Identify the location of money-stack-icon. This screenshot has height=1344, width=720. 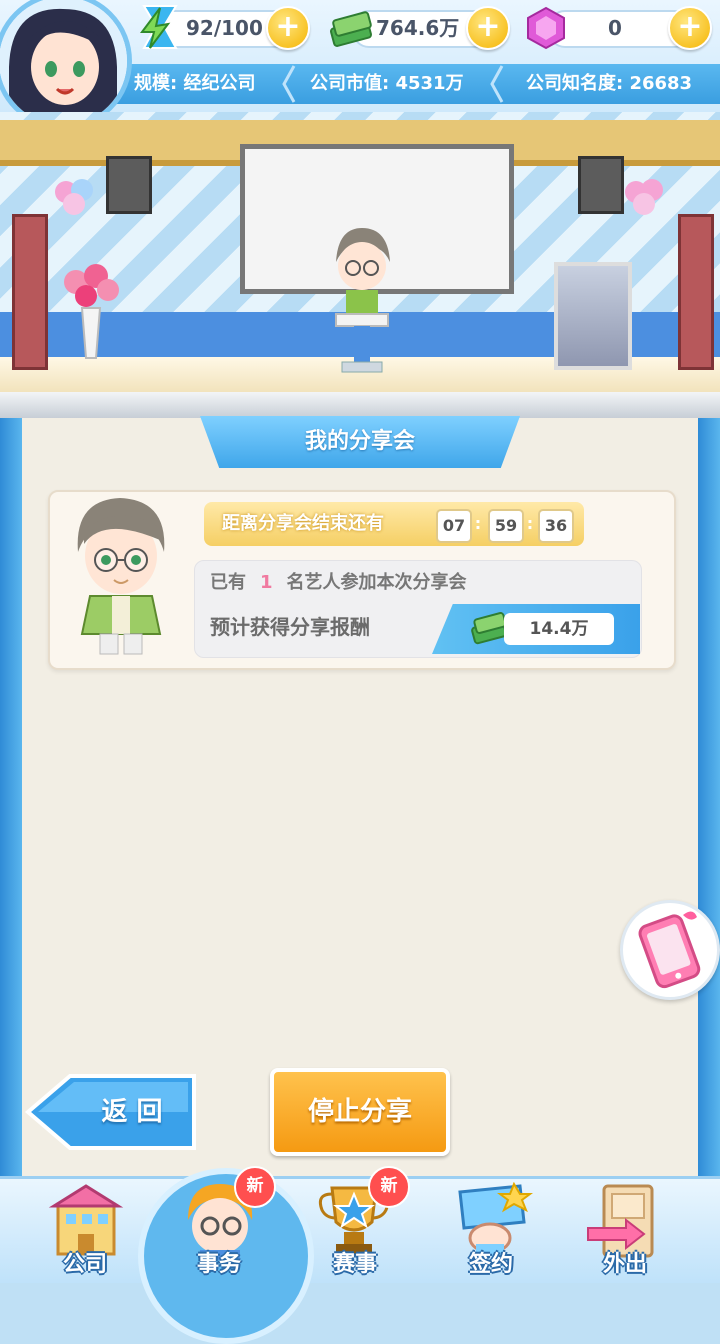
(351, 29).